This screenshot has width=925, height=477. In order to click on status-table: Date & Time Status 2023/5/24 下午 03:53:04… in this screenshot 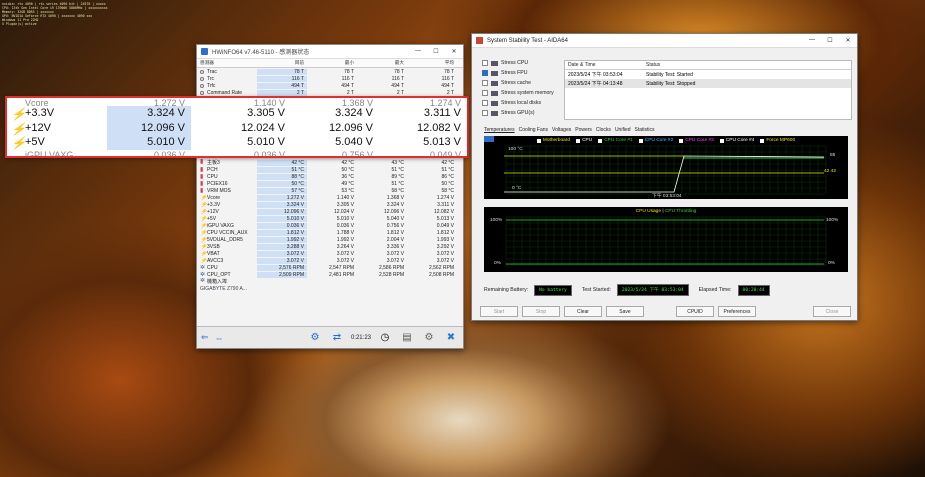, I will do `click(708, 90)`.